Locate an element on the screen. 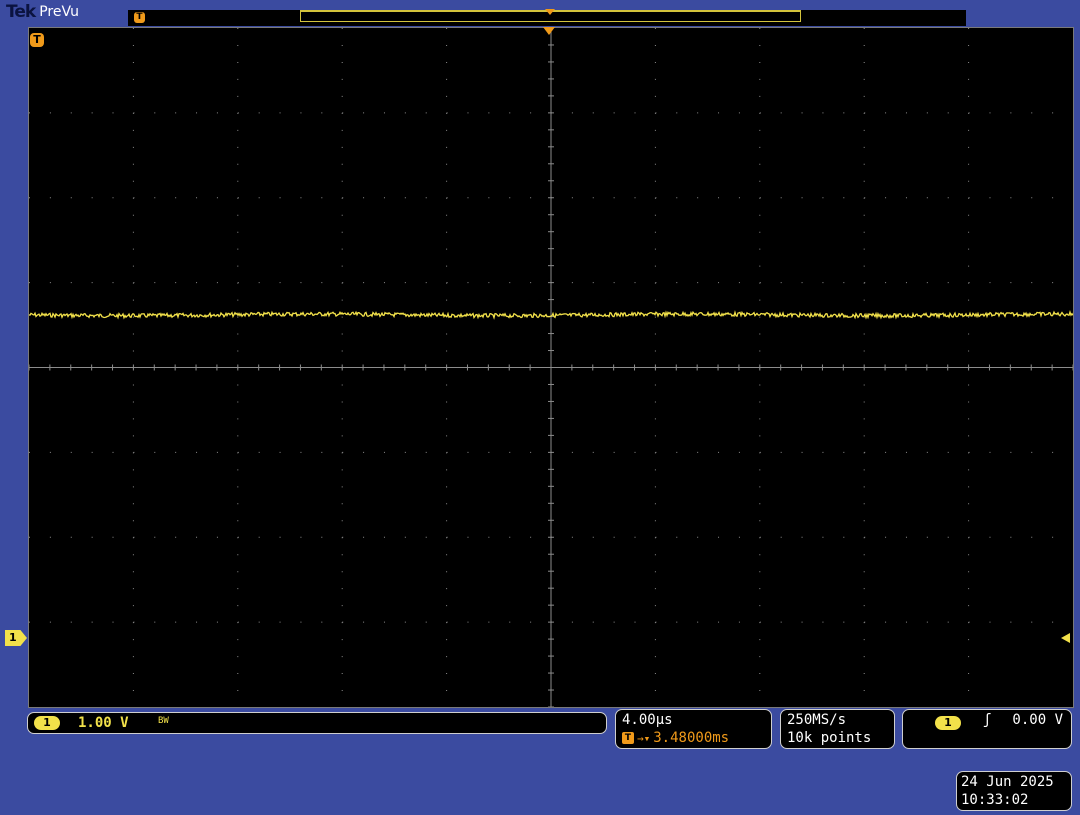 Image resolution: width=1080 pixels, height=815 pixels. trigger-source-badge: 1 is located at coordinates (948, 723).